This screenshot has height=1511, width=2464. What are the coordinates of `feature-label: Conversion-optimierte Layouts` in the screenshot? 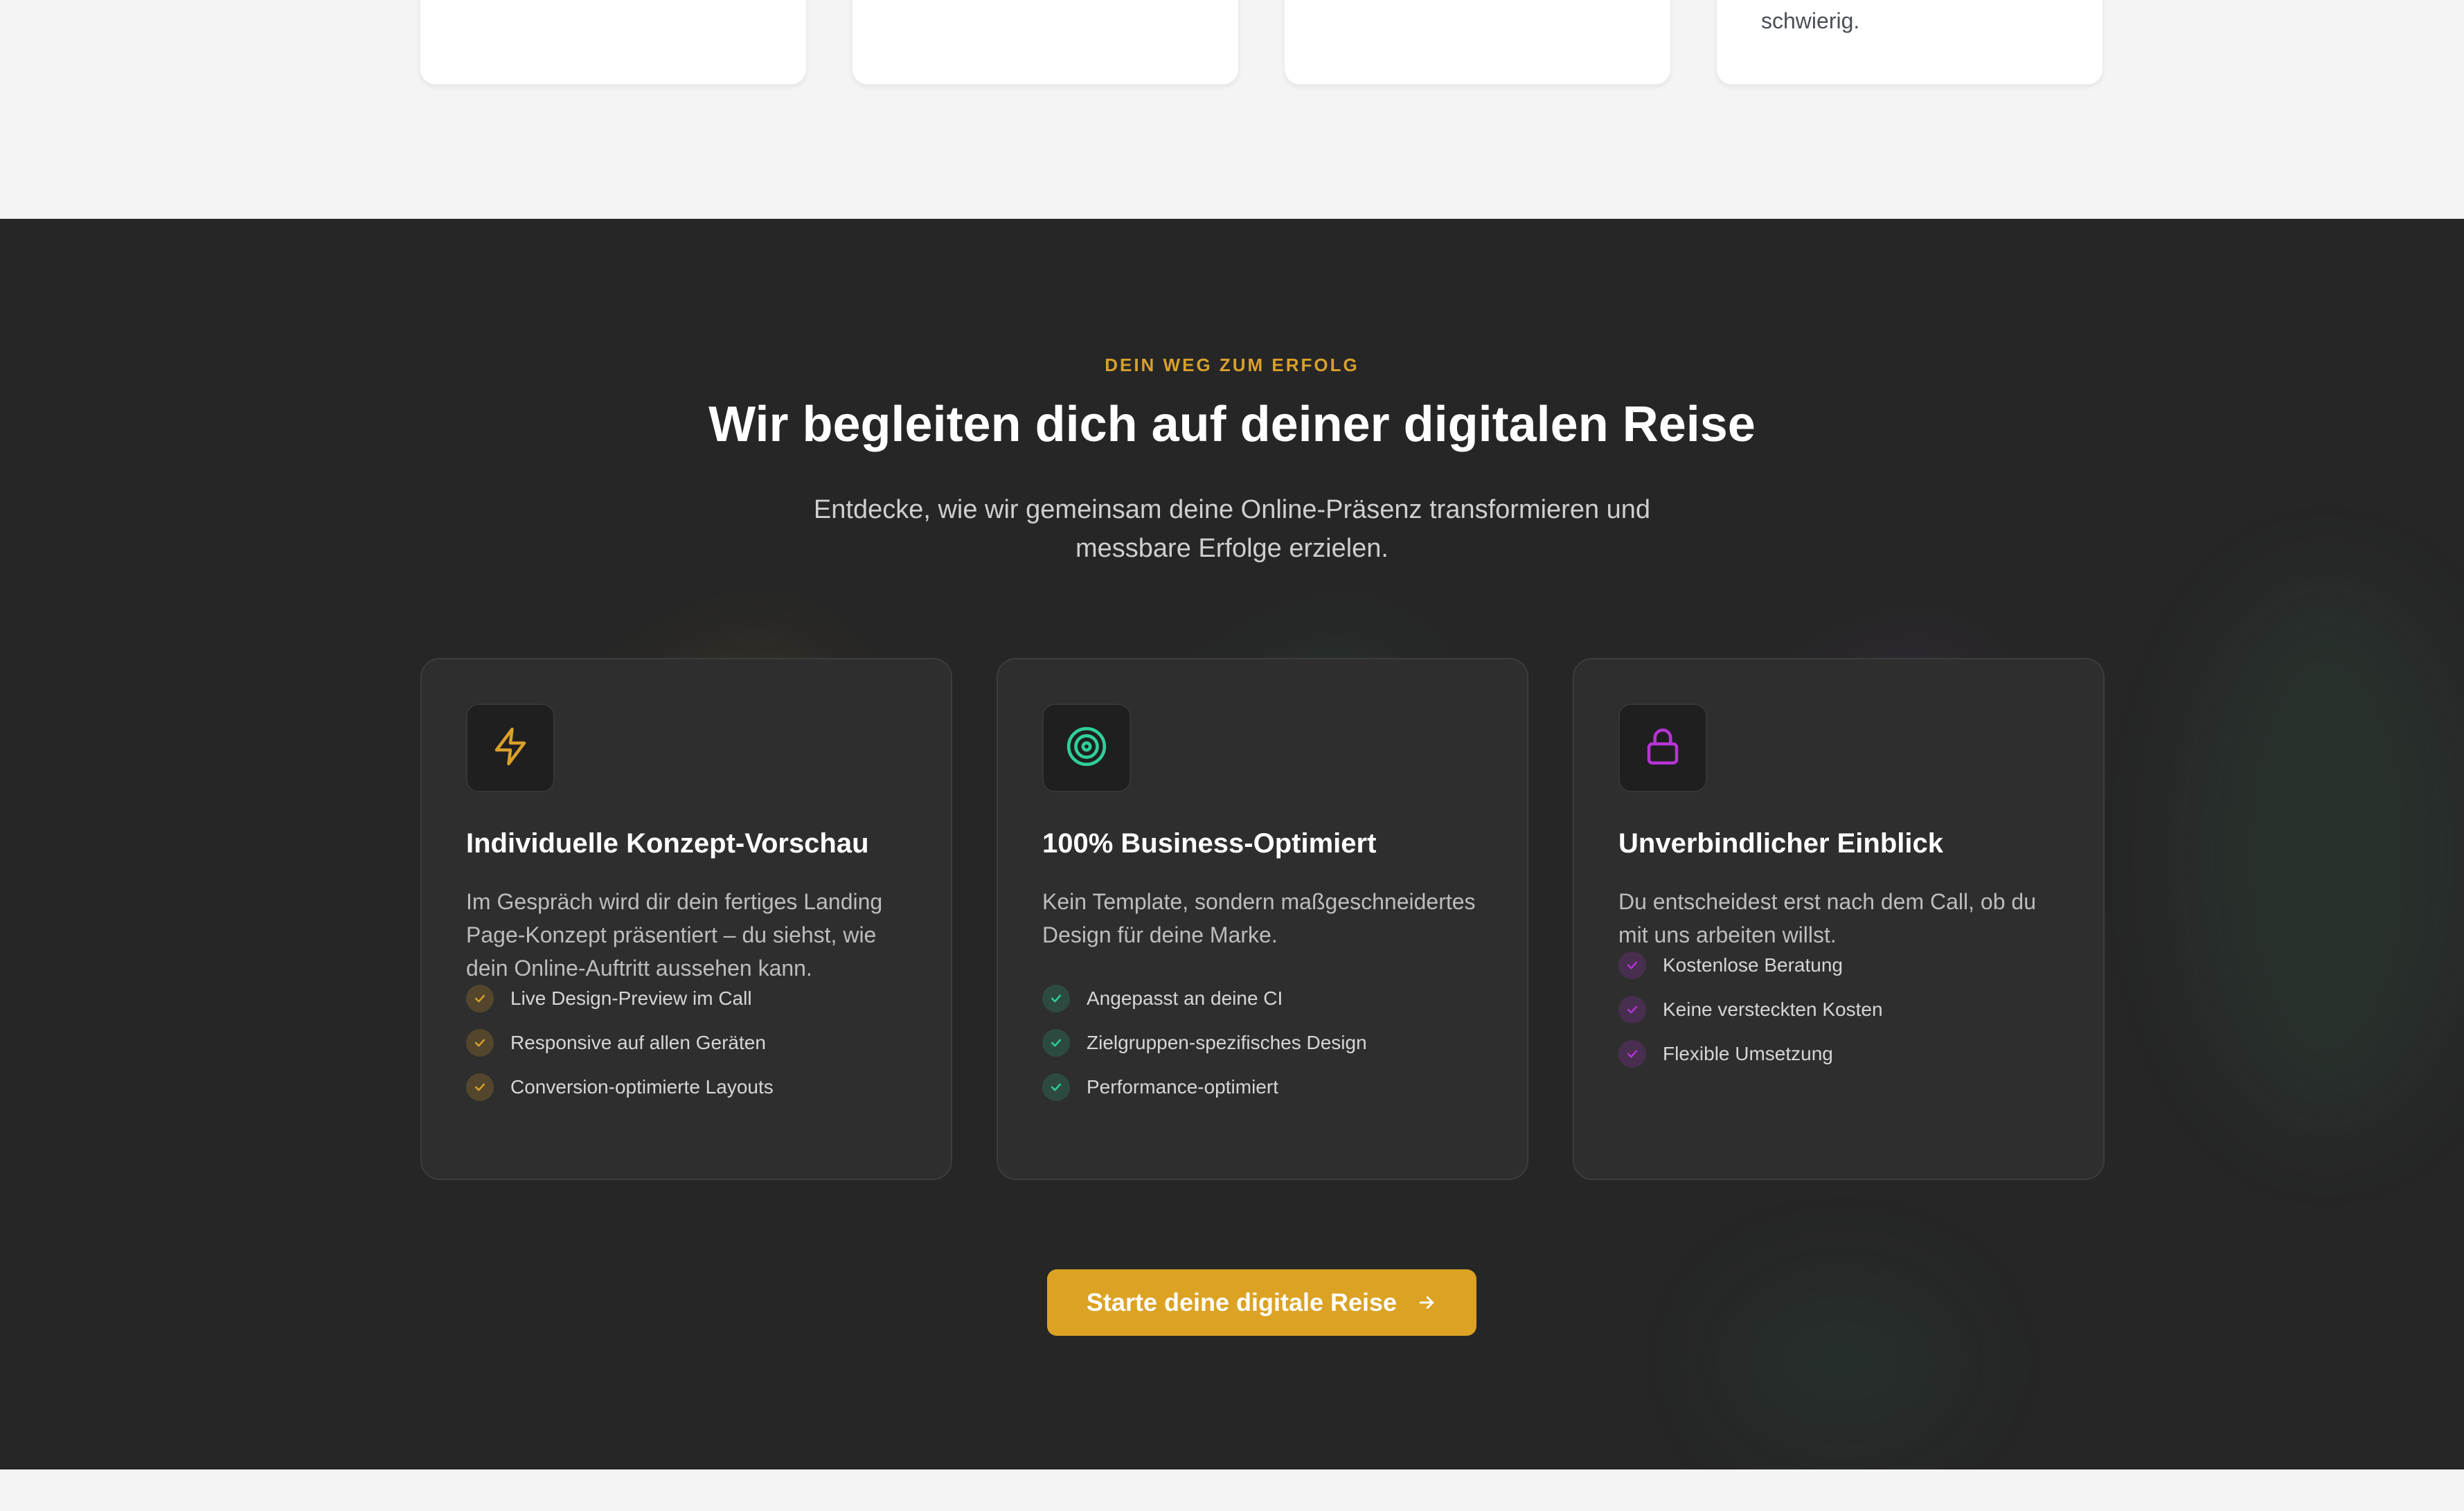 It's located at (642, 1087).